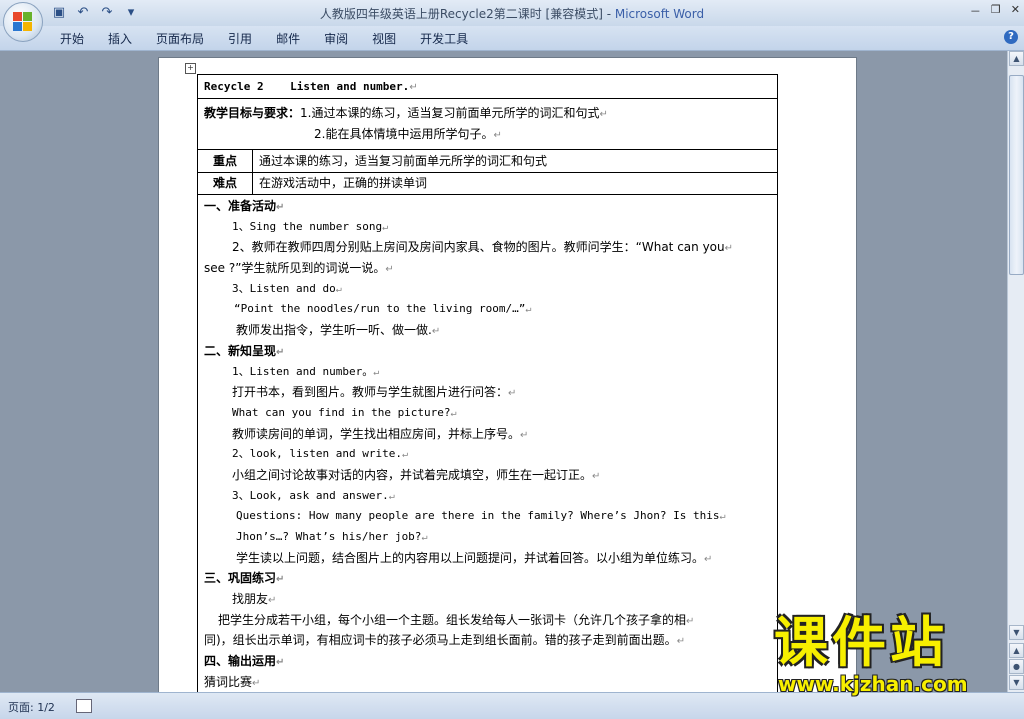 This screenshot has width=1024, height=719. I want to click on body-line-text: 四、输出运用, so click(240, 661).